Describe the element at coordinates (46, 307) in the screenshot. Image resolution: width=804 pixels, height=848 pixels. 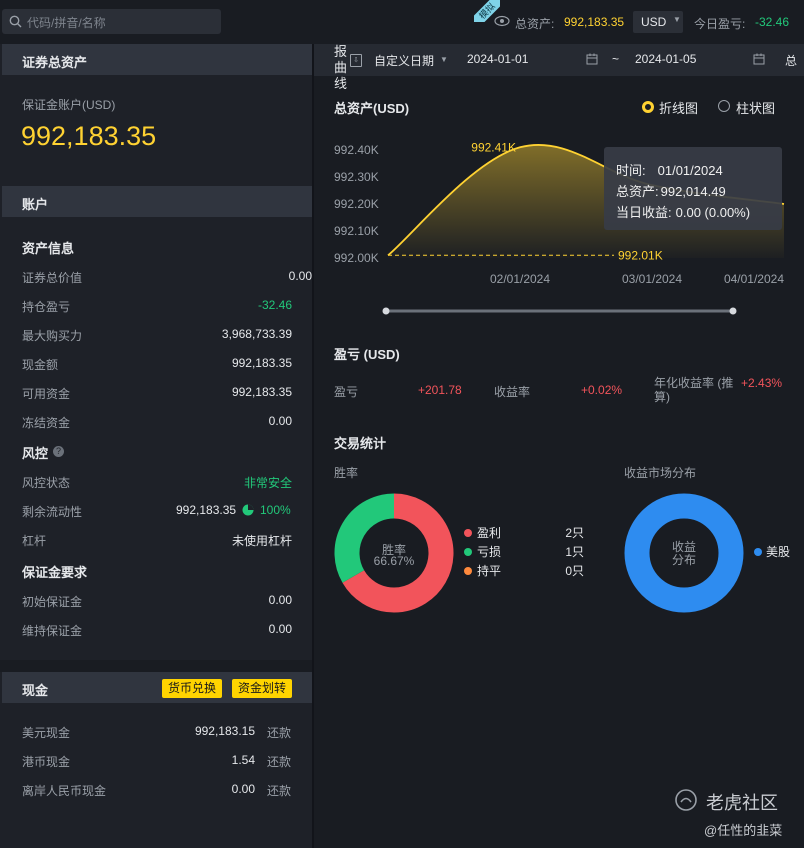
I see `asset-row-label: 持仓盈亏` at that location.